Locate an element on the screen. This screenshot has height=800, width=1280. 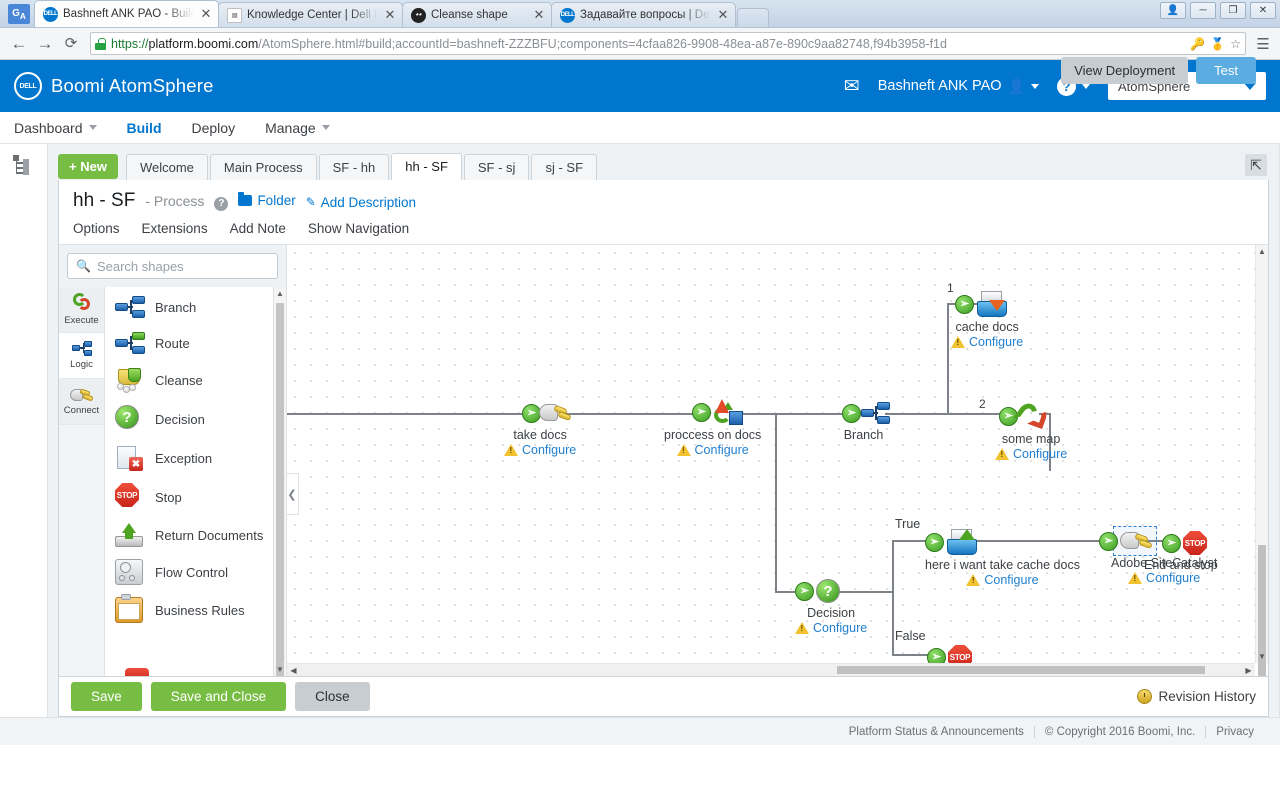
forward-button: → is located at coordinates (45, 44).